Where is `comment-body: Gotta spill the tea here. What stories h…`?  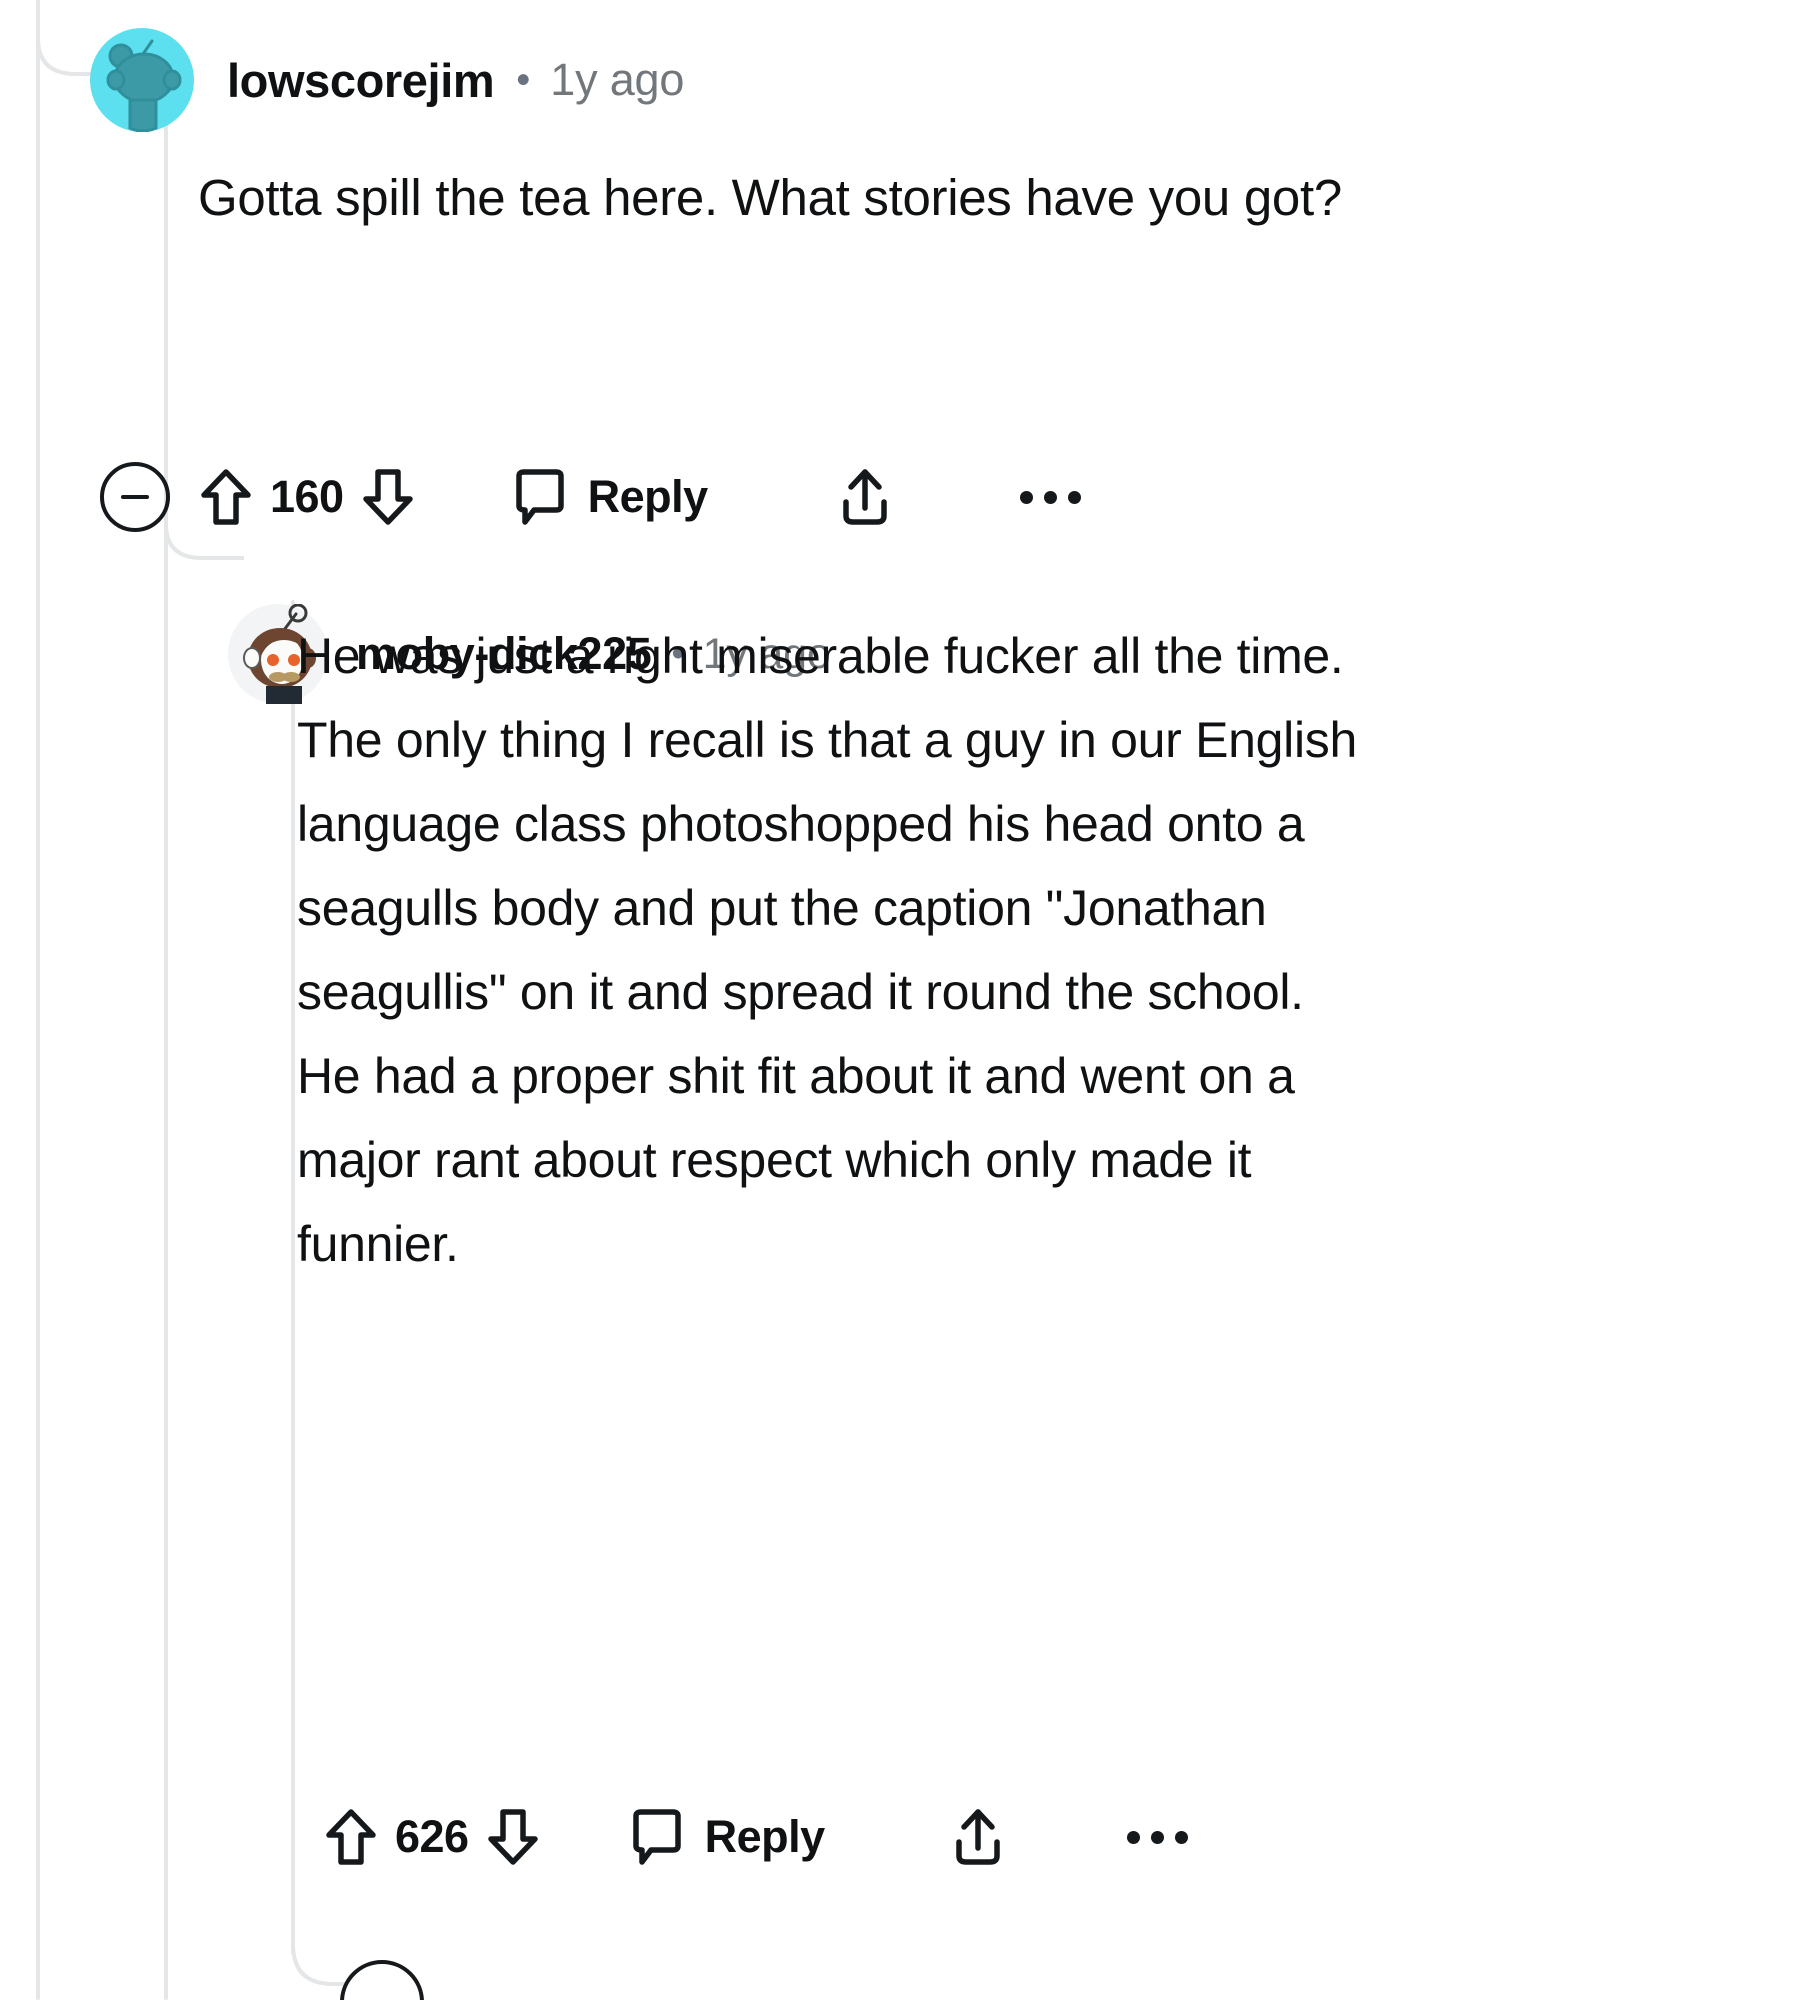
comment-body: Gotta spill the tea here. What stories h… is located at coordinates (770, 197).